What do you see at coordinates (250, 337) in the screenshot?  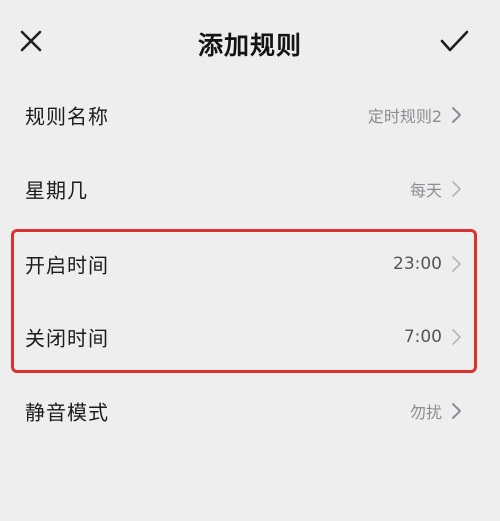 I see `row-end-time: 关闭时间 7:00` at bounding box center [250, 337].